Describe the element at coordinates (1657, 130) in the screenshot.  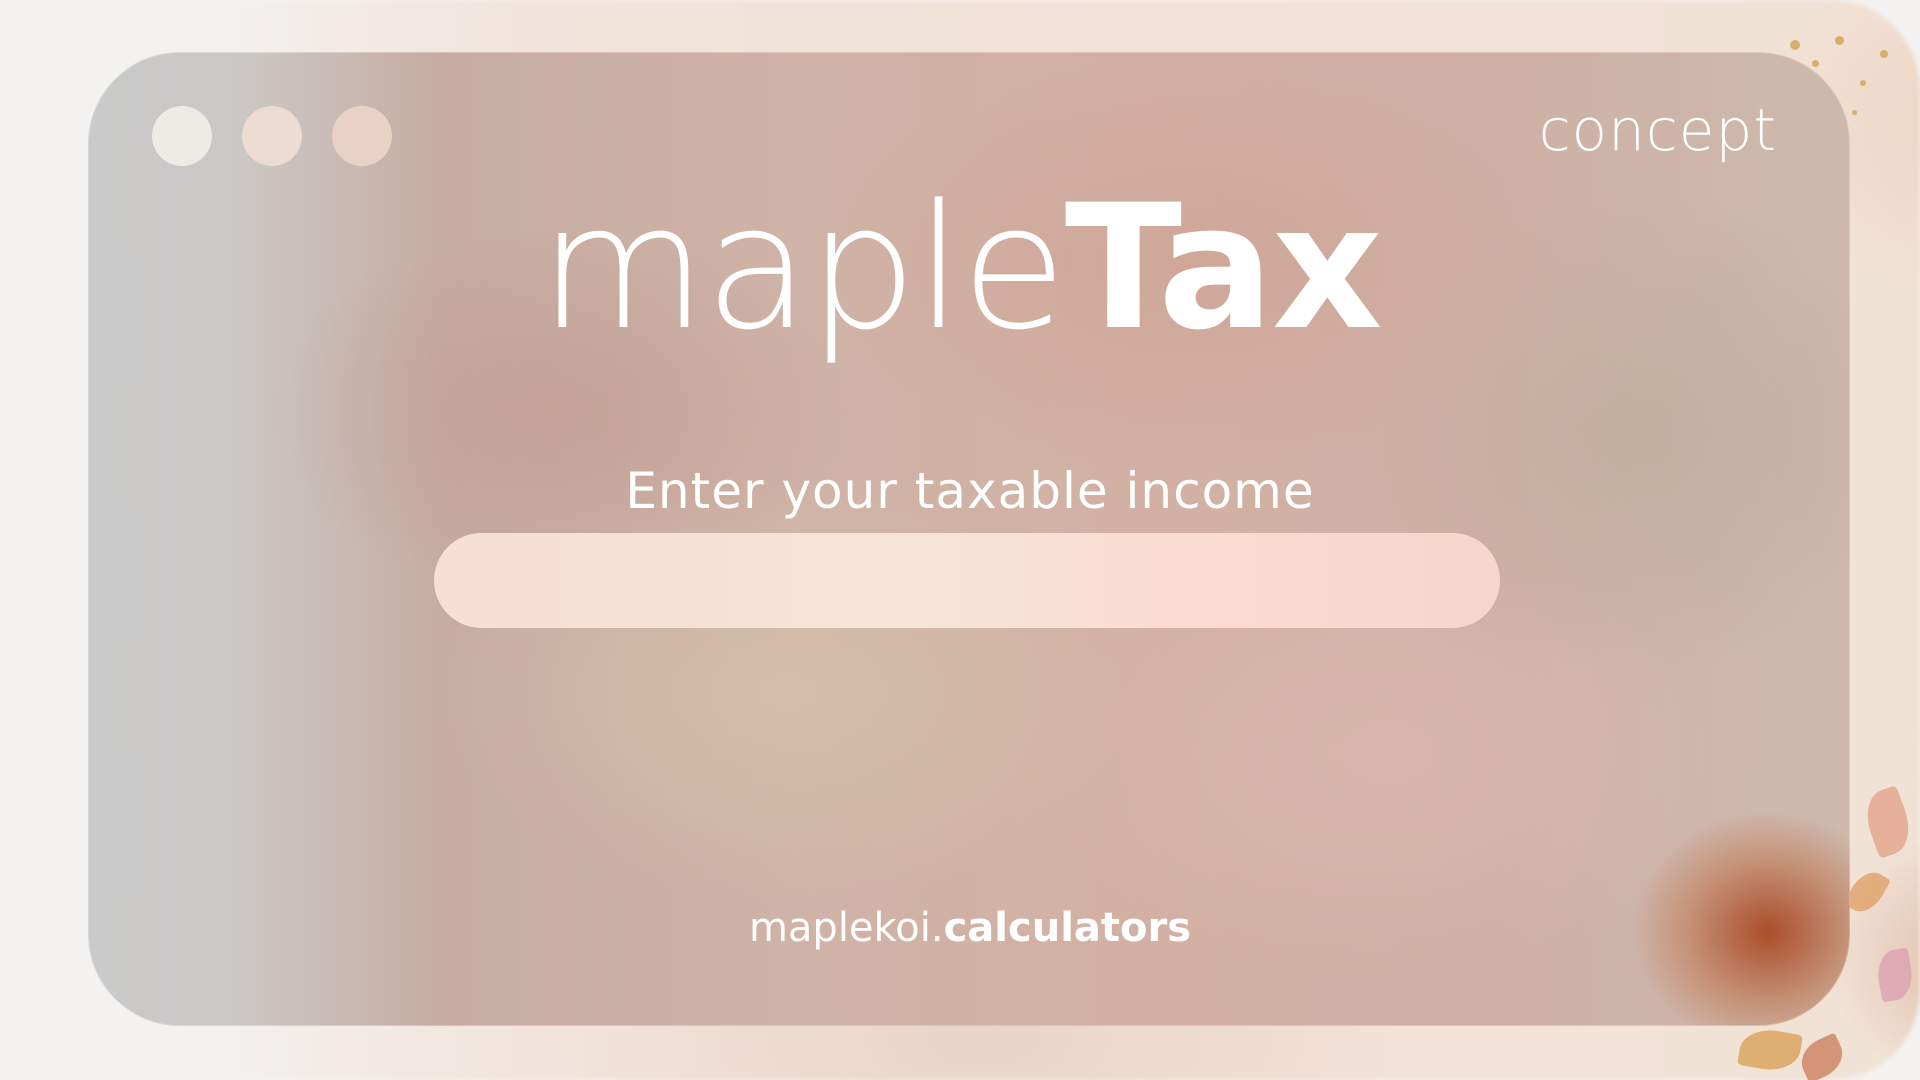
I see `concept-label: concept` at that location.